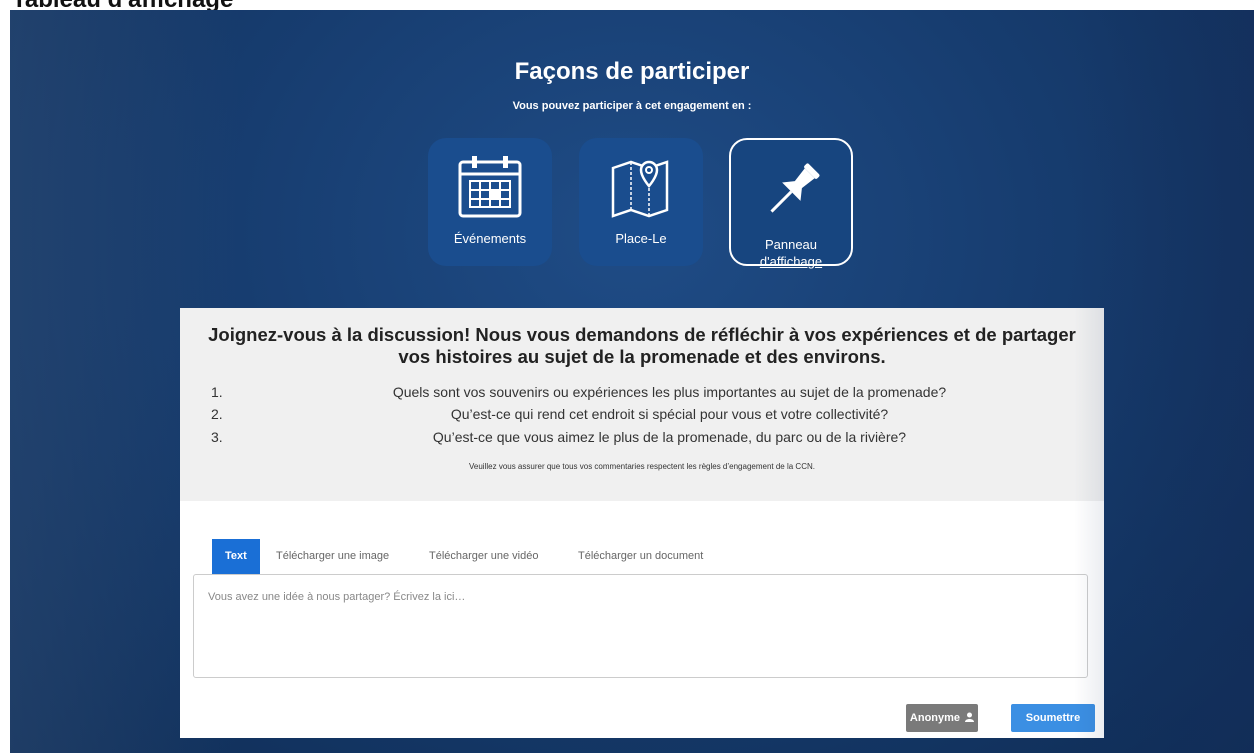 Image resolution: width=1255 pixels, height=753 pixels. What do you see at coordinates (970, 717) in the screenshot?
I see `user-icon` at bounding box center [970, 717].